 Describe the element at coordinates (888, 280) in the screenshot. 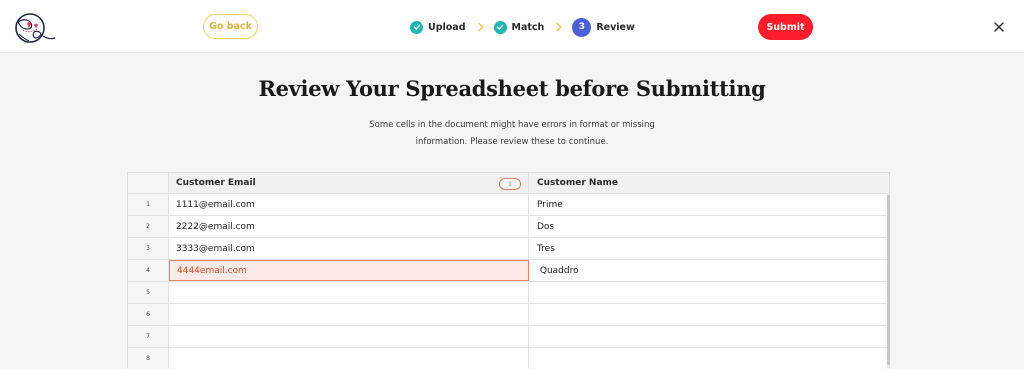

I see `scrollbar-thumb` at that location.